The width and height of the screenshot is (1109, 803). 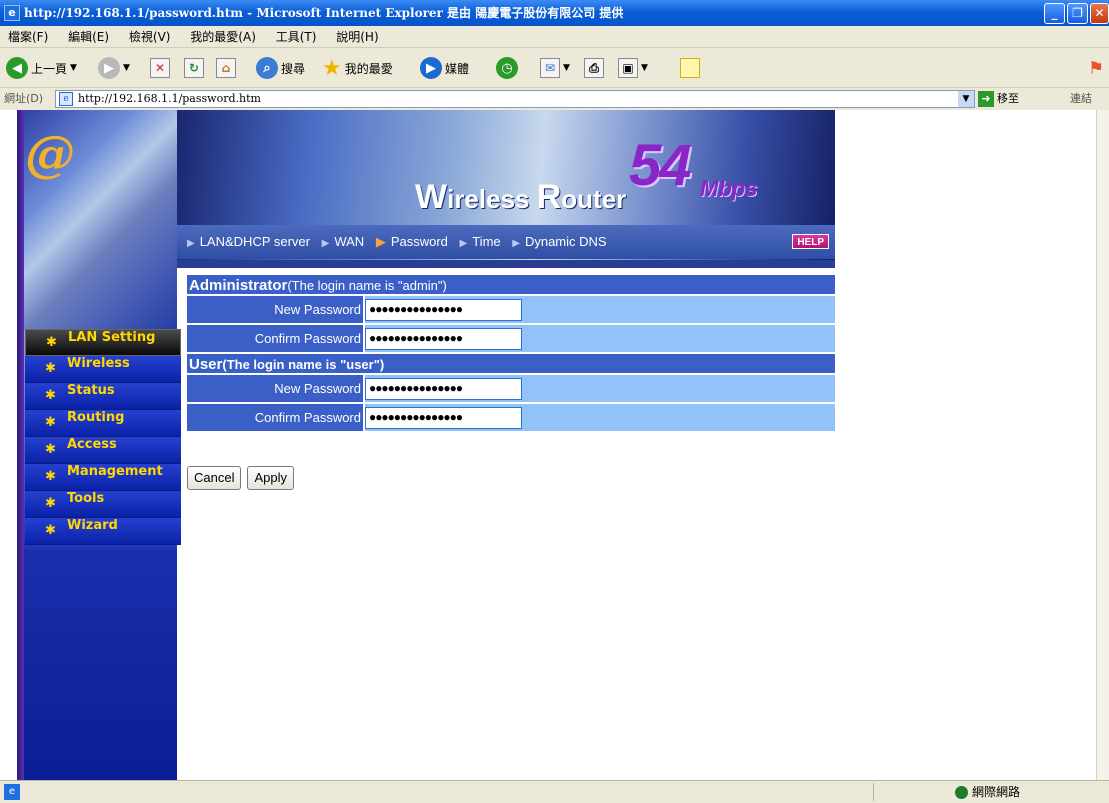 I want to click on home-icon: ⌂, so click(x=226, y=68).